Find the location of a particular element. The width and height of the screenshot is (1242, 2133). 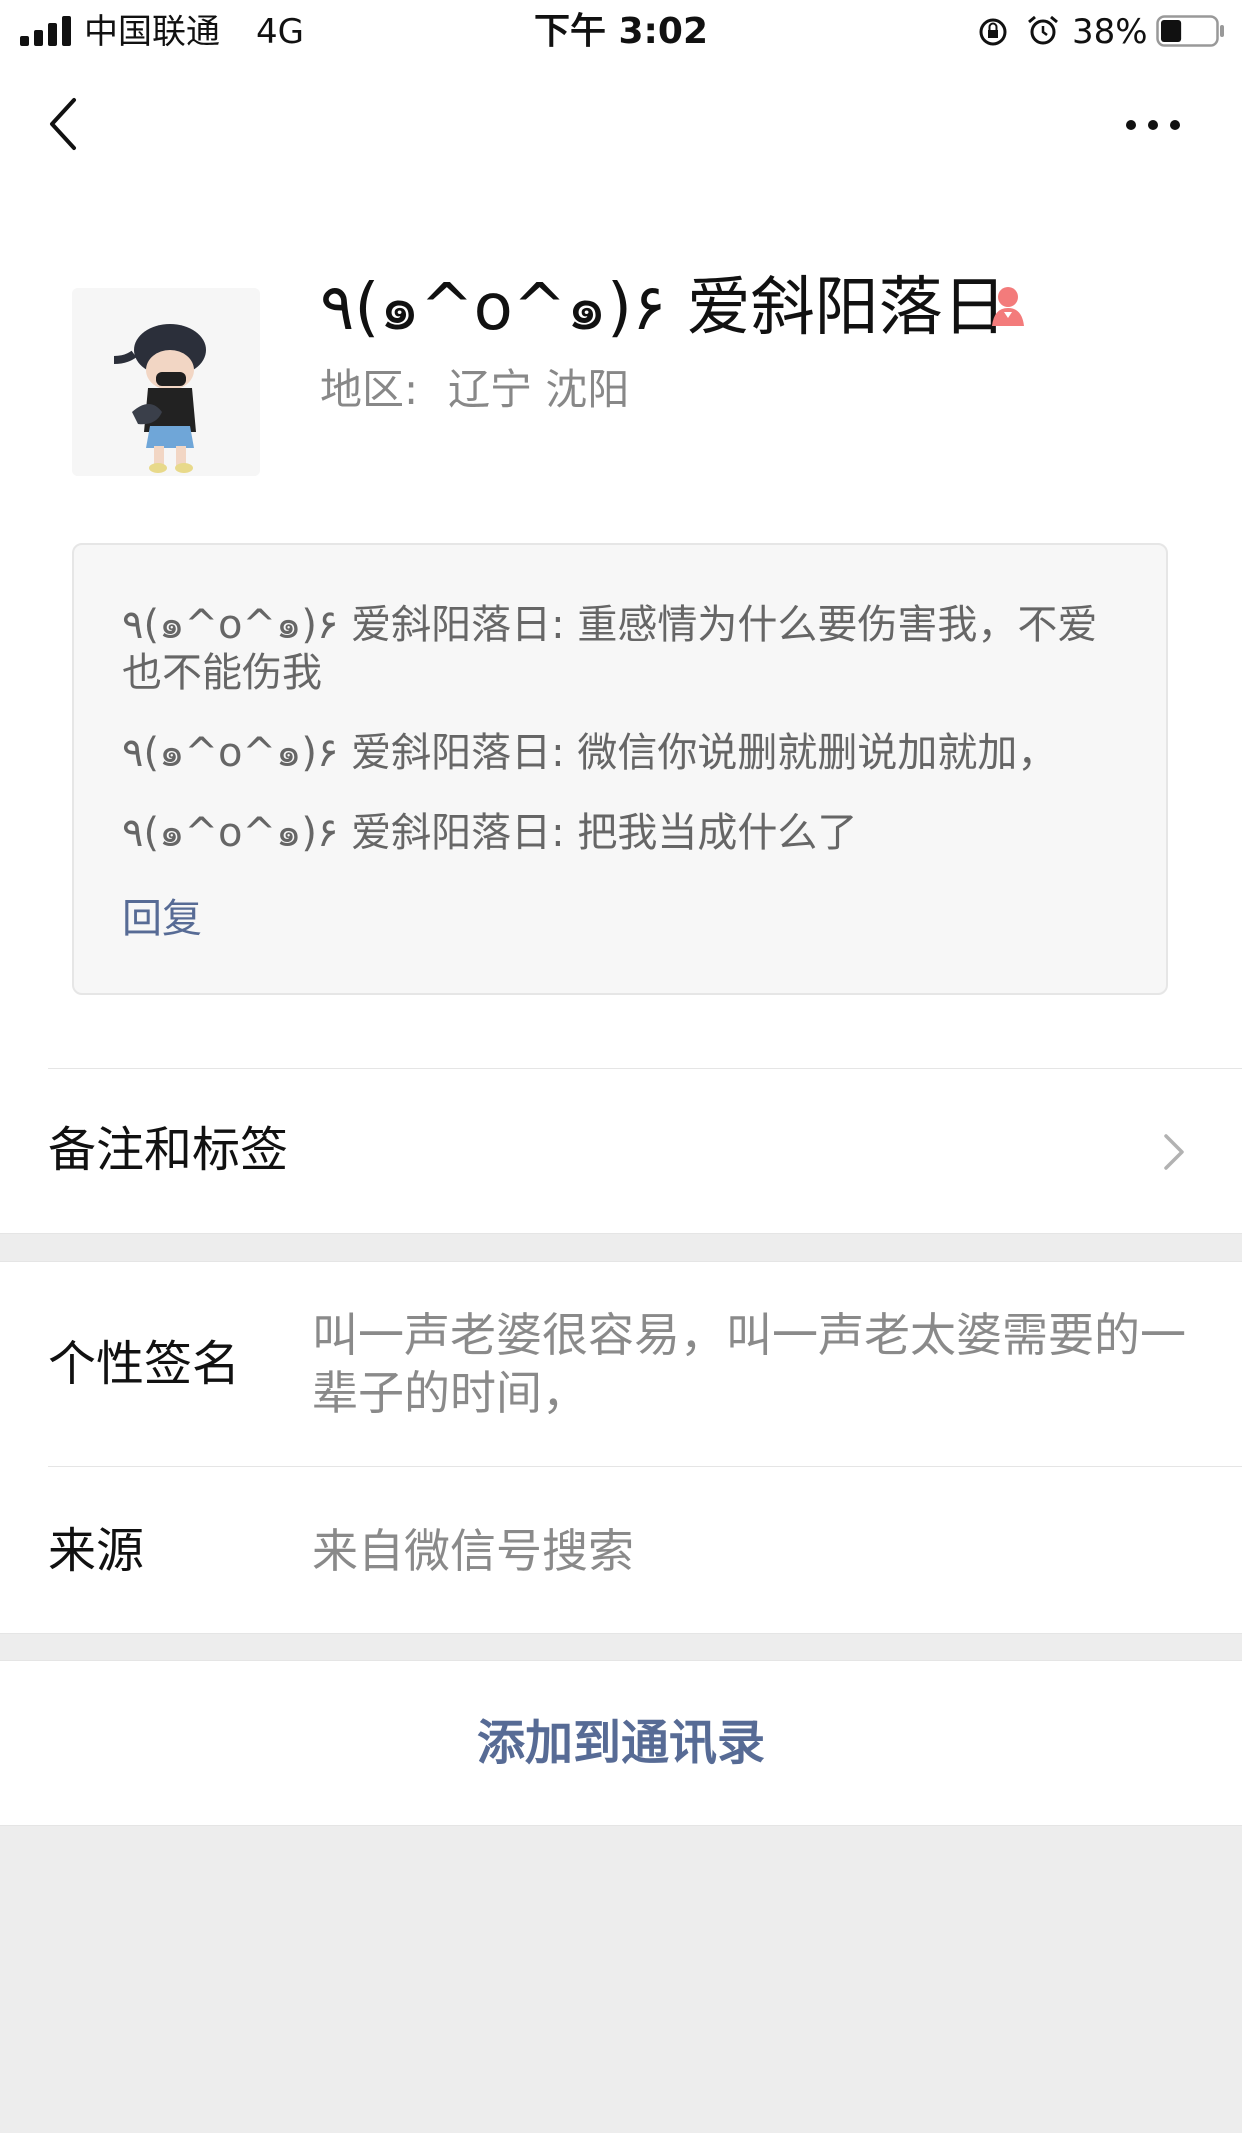

female-icon is located at coordinates (1008, 306).